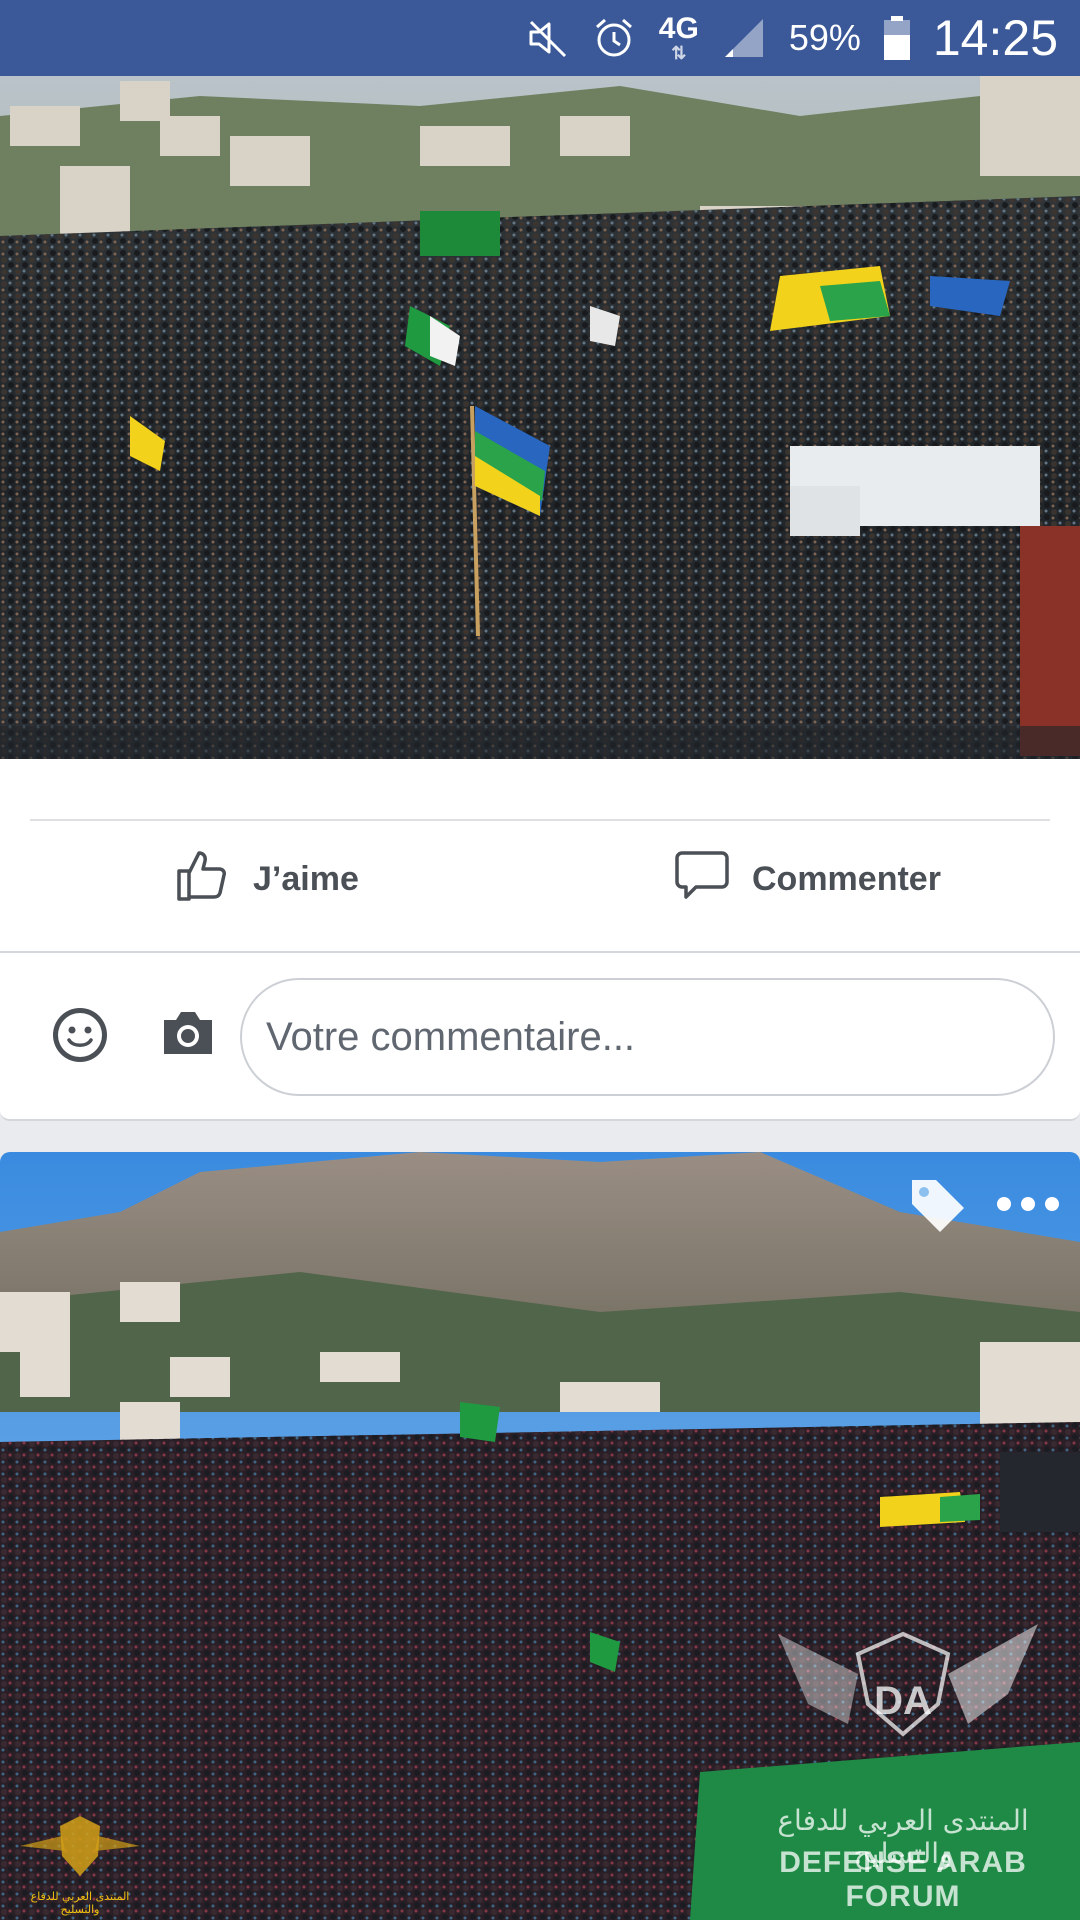 The image size is (1080, 1920). I want to click on like-button: J’aime, so click(267, 879).